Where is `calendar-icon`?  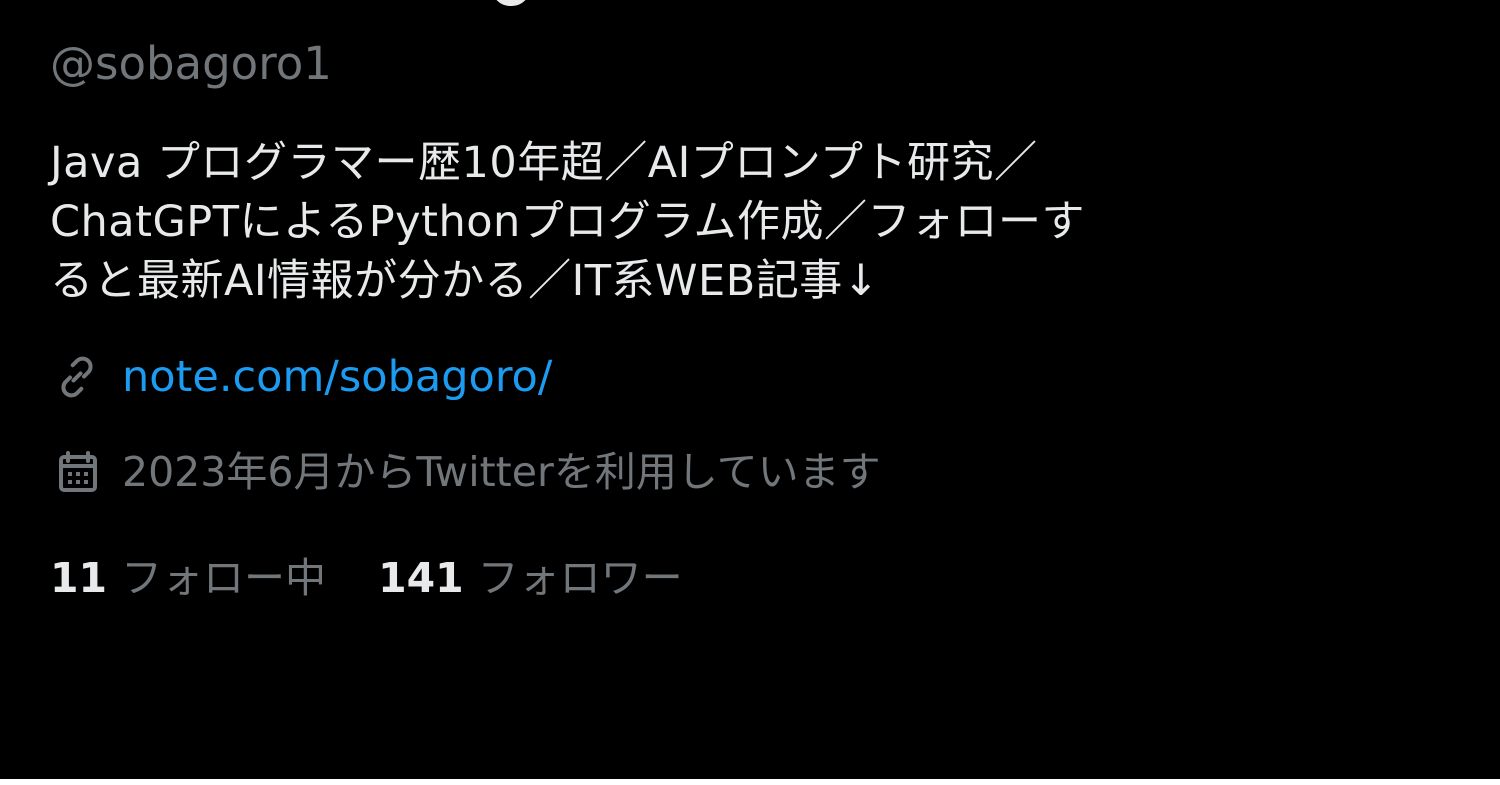 calendar-icon is located at coordinates (77, 472).